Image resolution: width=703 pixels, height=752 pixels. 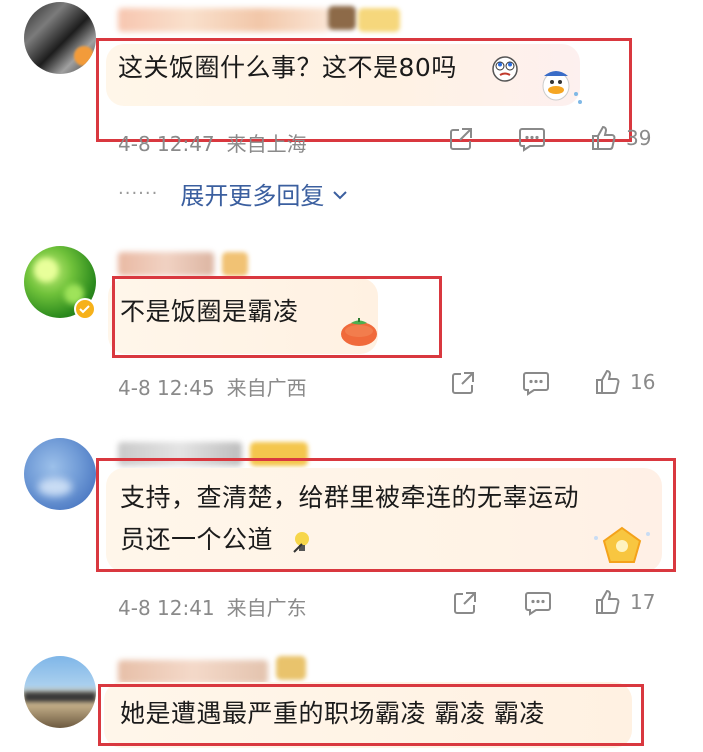 I want to click on timestamp: 4-8 12:41, so click(x=166, y=608).